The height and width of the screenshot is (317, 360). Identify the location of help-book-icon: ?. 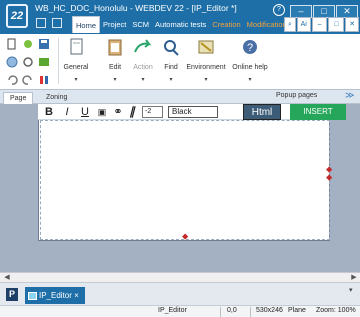
(250, 47).